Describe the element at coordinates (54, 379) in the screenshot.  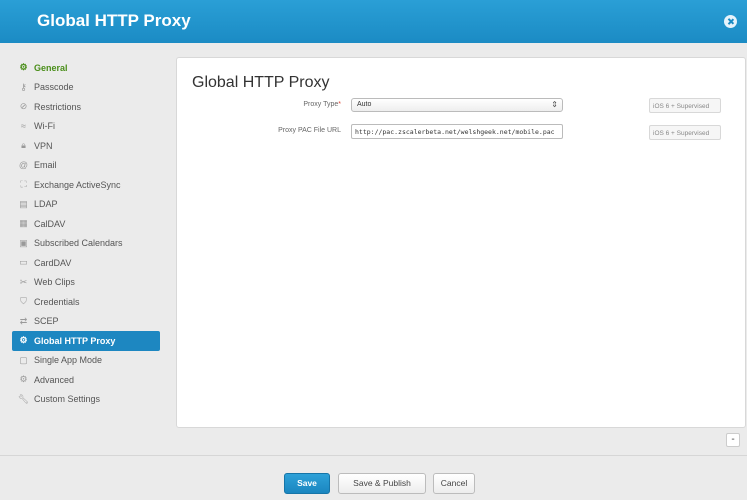
I see `sidebar-item-label: Advanced` at that location.